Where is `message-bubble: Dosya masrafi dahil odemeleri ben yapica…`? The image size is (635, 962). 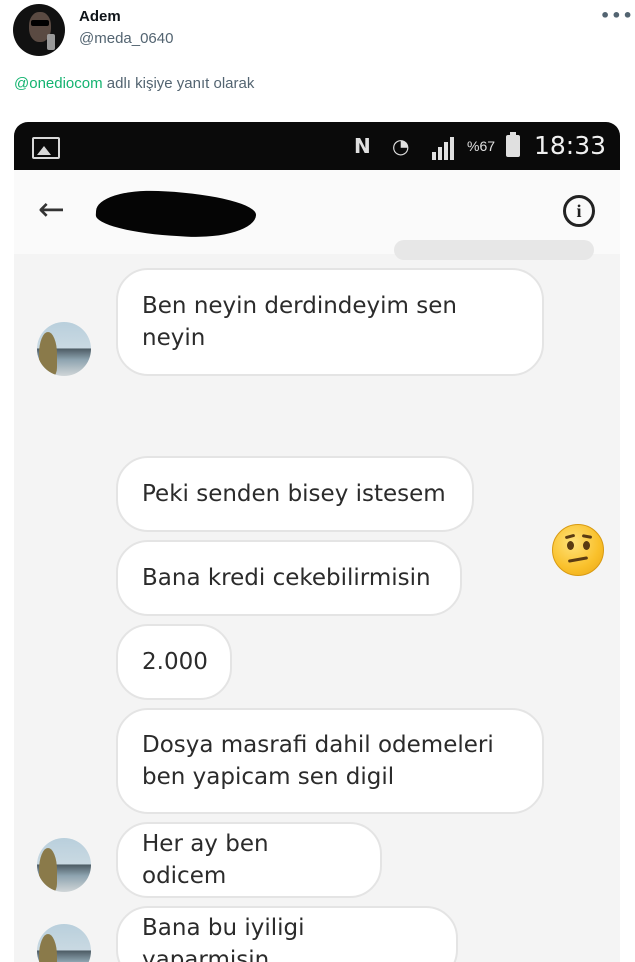
message-bubble: Dosya masrafi dahil odemeleri ben yapica… is located at coordinates (330, 761).